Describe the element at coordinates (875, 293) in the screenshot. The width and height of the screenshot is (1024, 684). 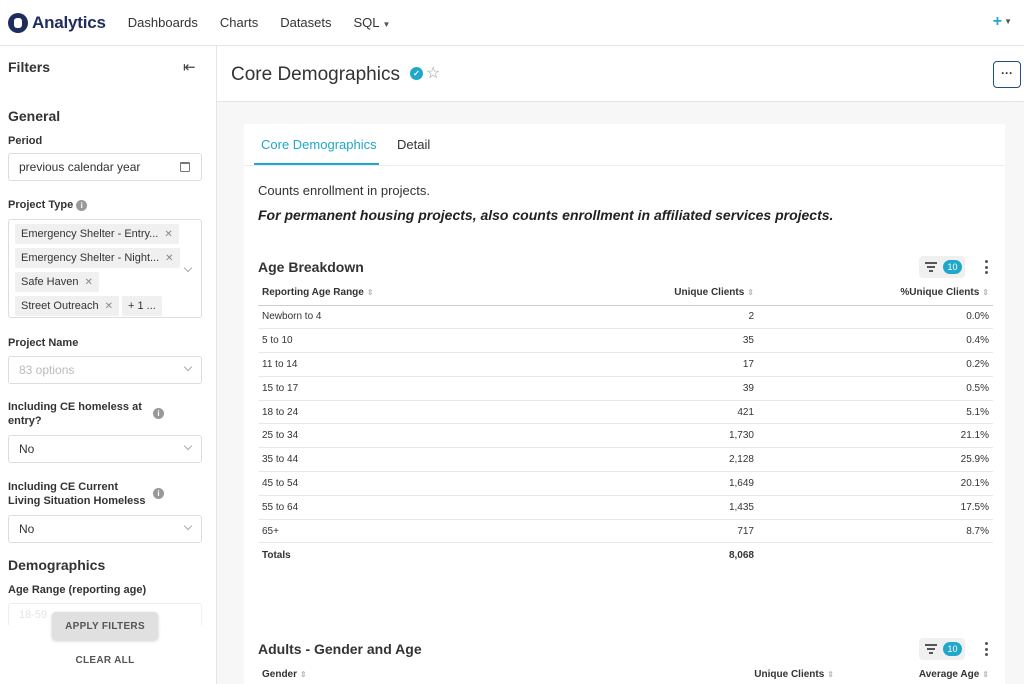
I see `column-header: %Unique Clients ⇕` at that location.